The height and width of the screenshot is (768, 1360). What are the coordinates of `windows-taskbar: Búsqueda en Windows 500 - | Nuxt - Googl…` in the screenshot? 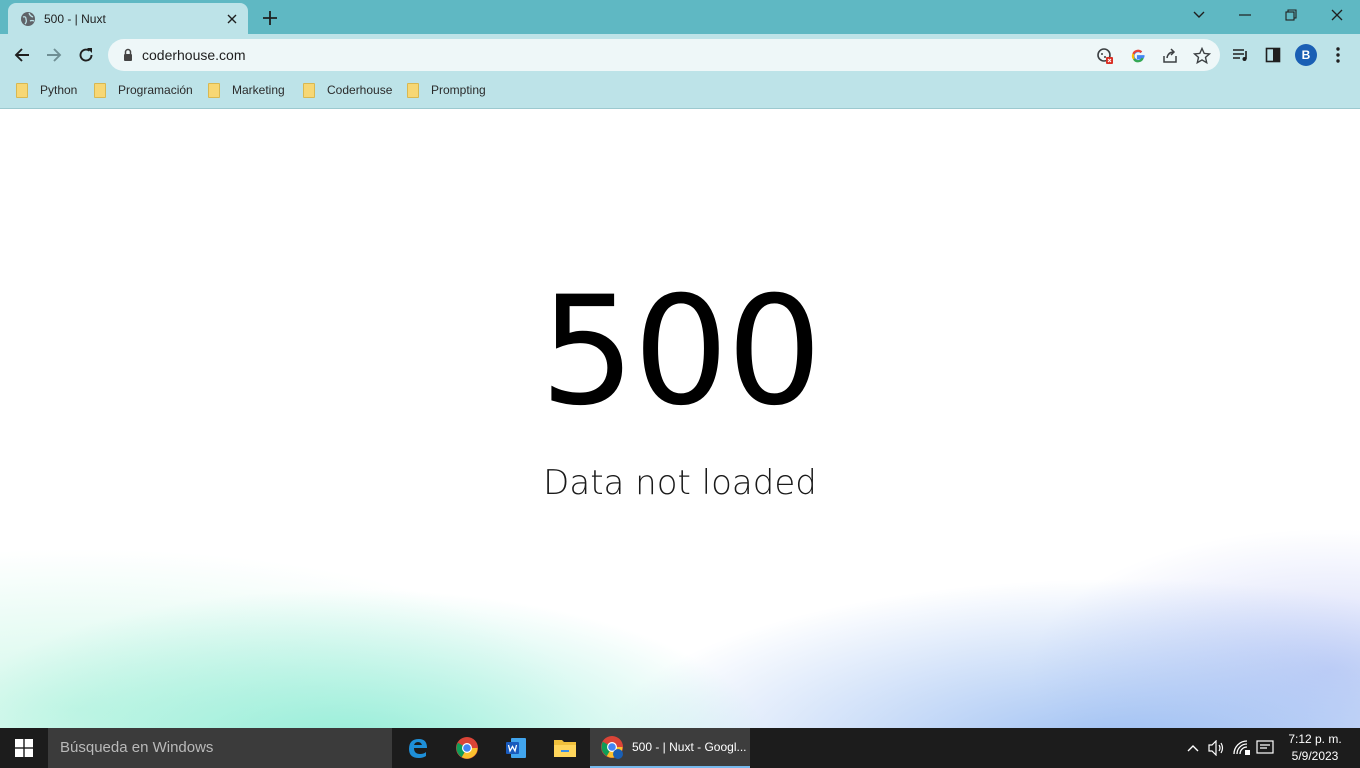 It's located at (680, 748).